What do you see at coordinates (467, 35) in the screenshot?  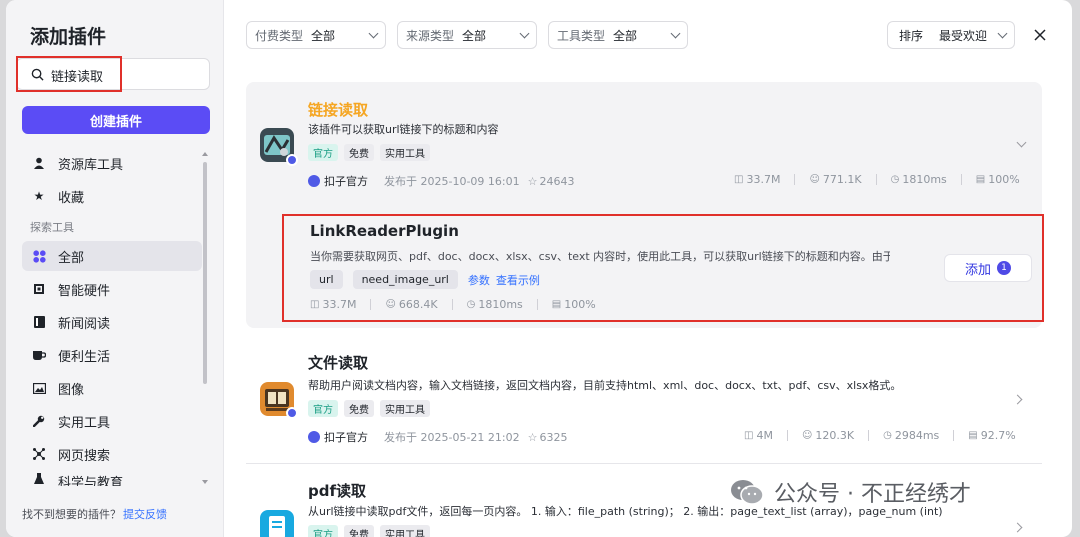 I see `filter-source-type: 来源类型 全部` at bounding box center [467, 35].